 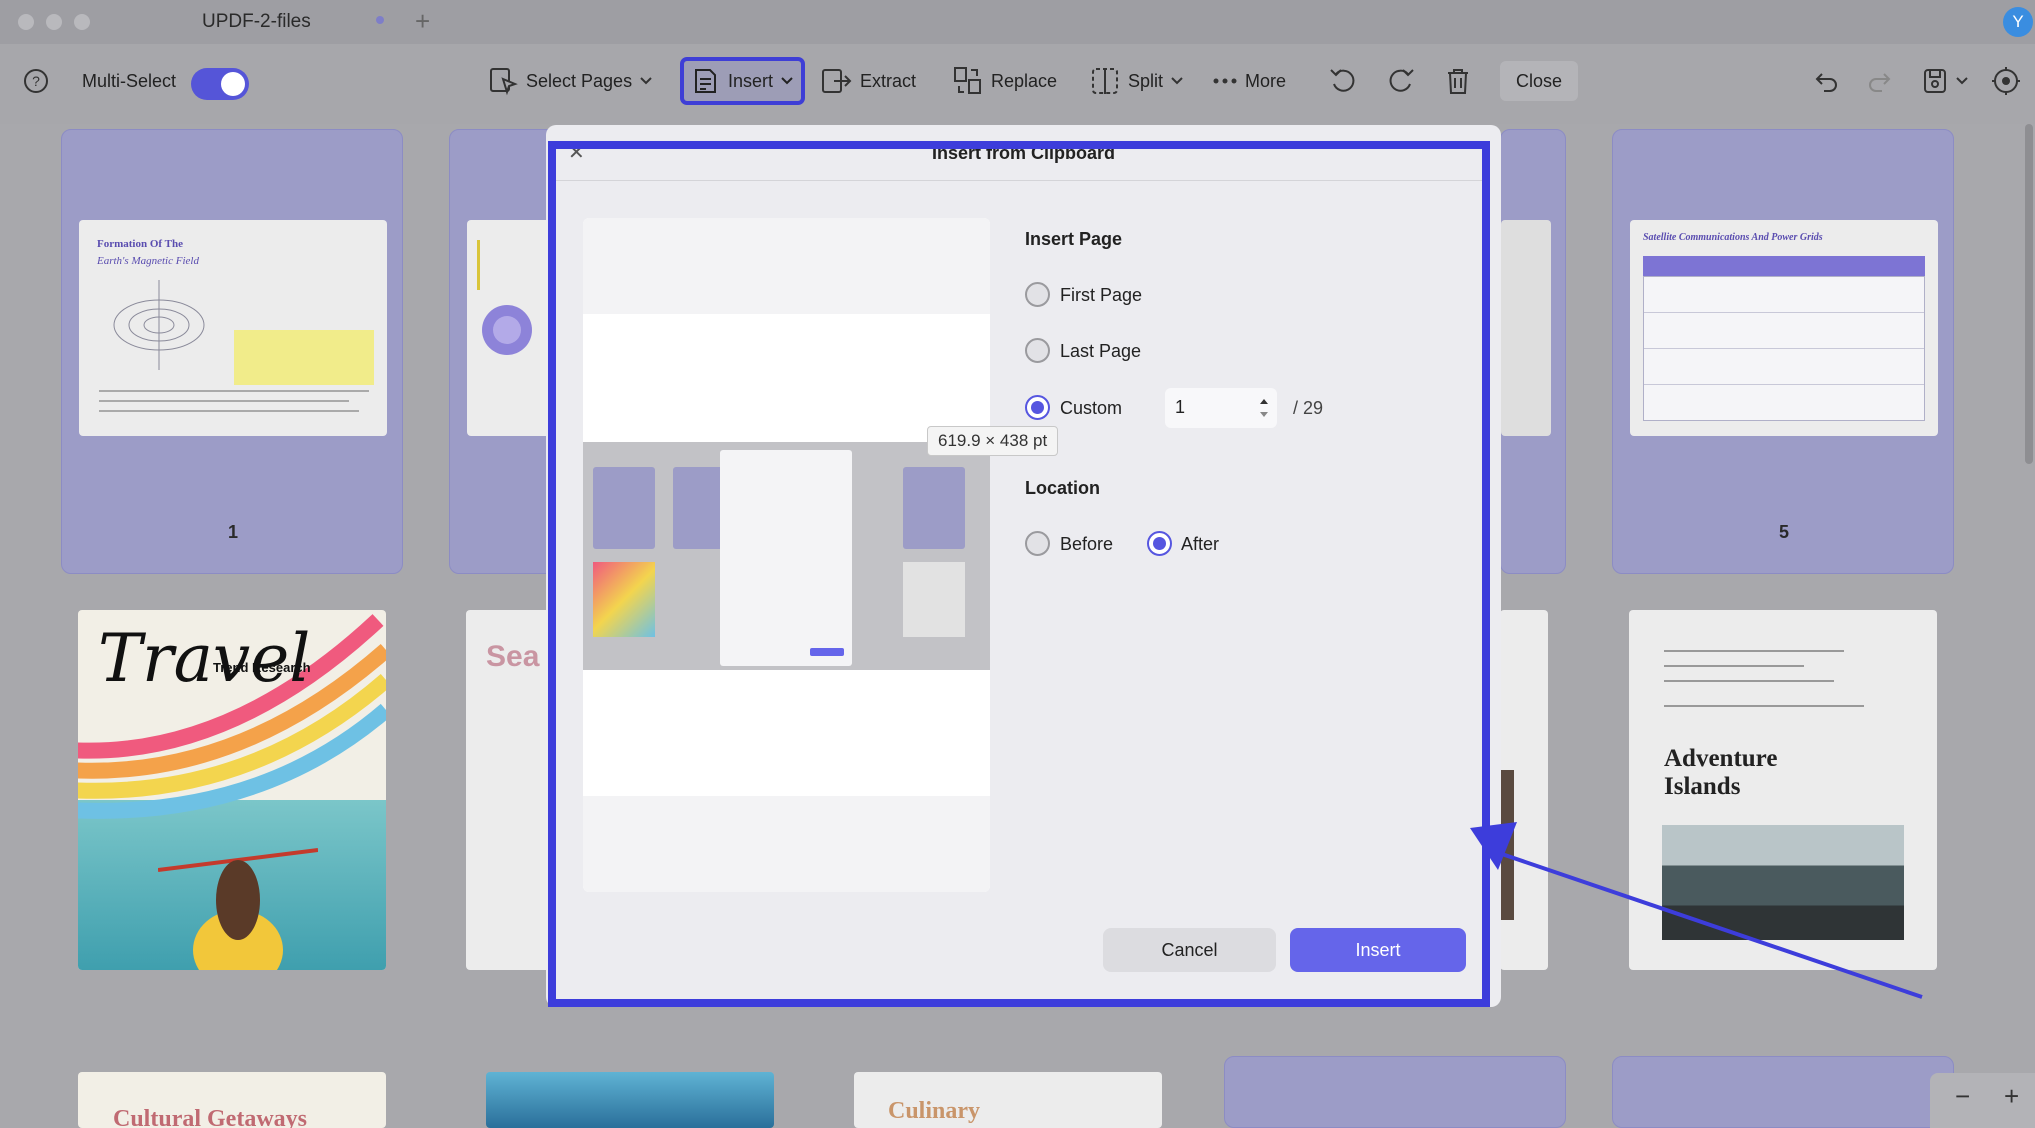 What do you see at coordinates (1696, 910) in the screenshot?
I see `annotation-arrow-icon` at bounding box center [1696, 910].